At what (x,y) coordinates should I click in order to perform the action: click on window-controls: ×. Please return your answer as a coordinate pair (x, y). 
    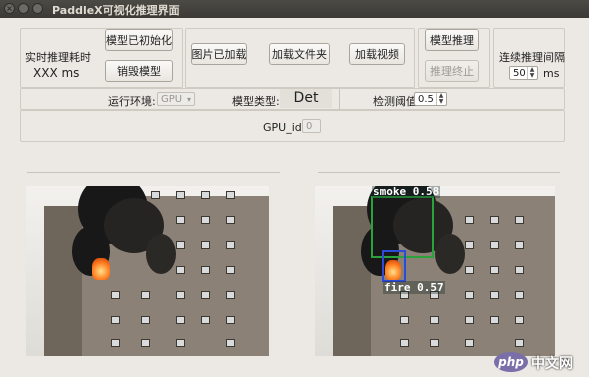
    Looking at the image, I should click on (23, 8).